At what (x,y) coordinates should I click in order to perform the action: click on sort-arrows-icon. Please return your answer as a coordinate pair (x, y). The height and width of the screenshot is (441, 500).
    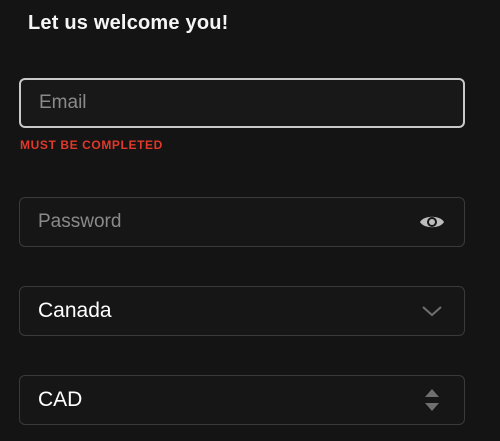
    Looking at the image, I should click on (432, 400).